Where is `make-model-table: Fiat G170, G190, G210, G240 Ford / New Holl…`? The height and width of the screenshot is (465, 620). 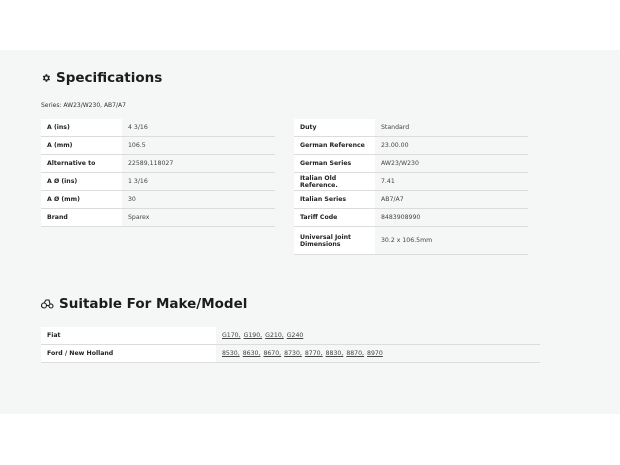
make-model-table: Fiat G170, G190, G210, G240 Ford / New Holl… is located at coordinates (290, 345).